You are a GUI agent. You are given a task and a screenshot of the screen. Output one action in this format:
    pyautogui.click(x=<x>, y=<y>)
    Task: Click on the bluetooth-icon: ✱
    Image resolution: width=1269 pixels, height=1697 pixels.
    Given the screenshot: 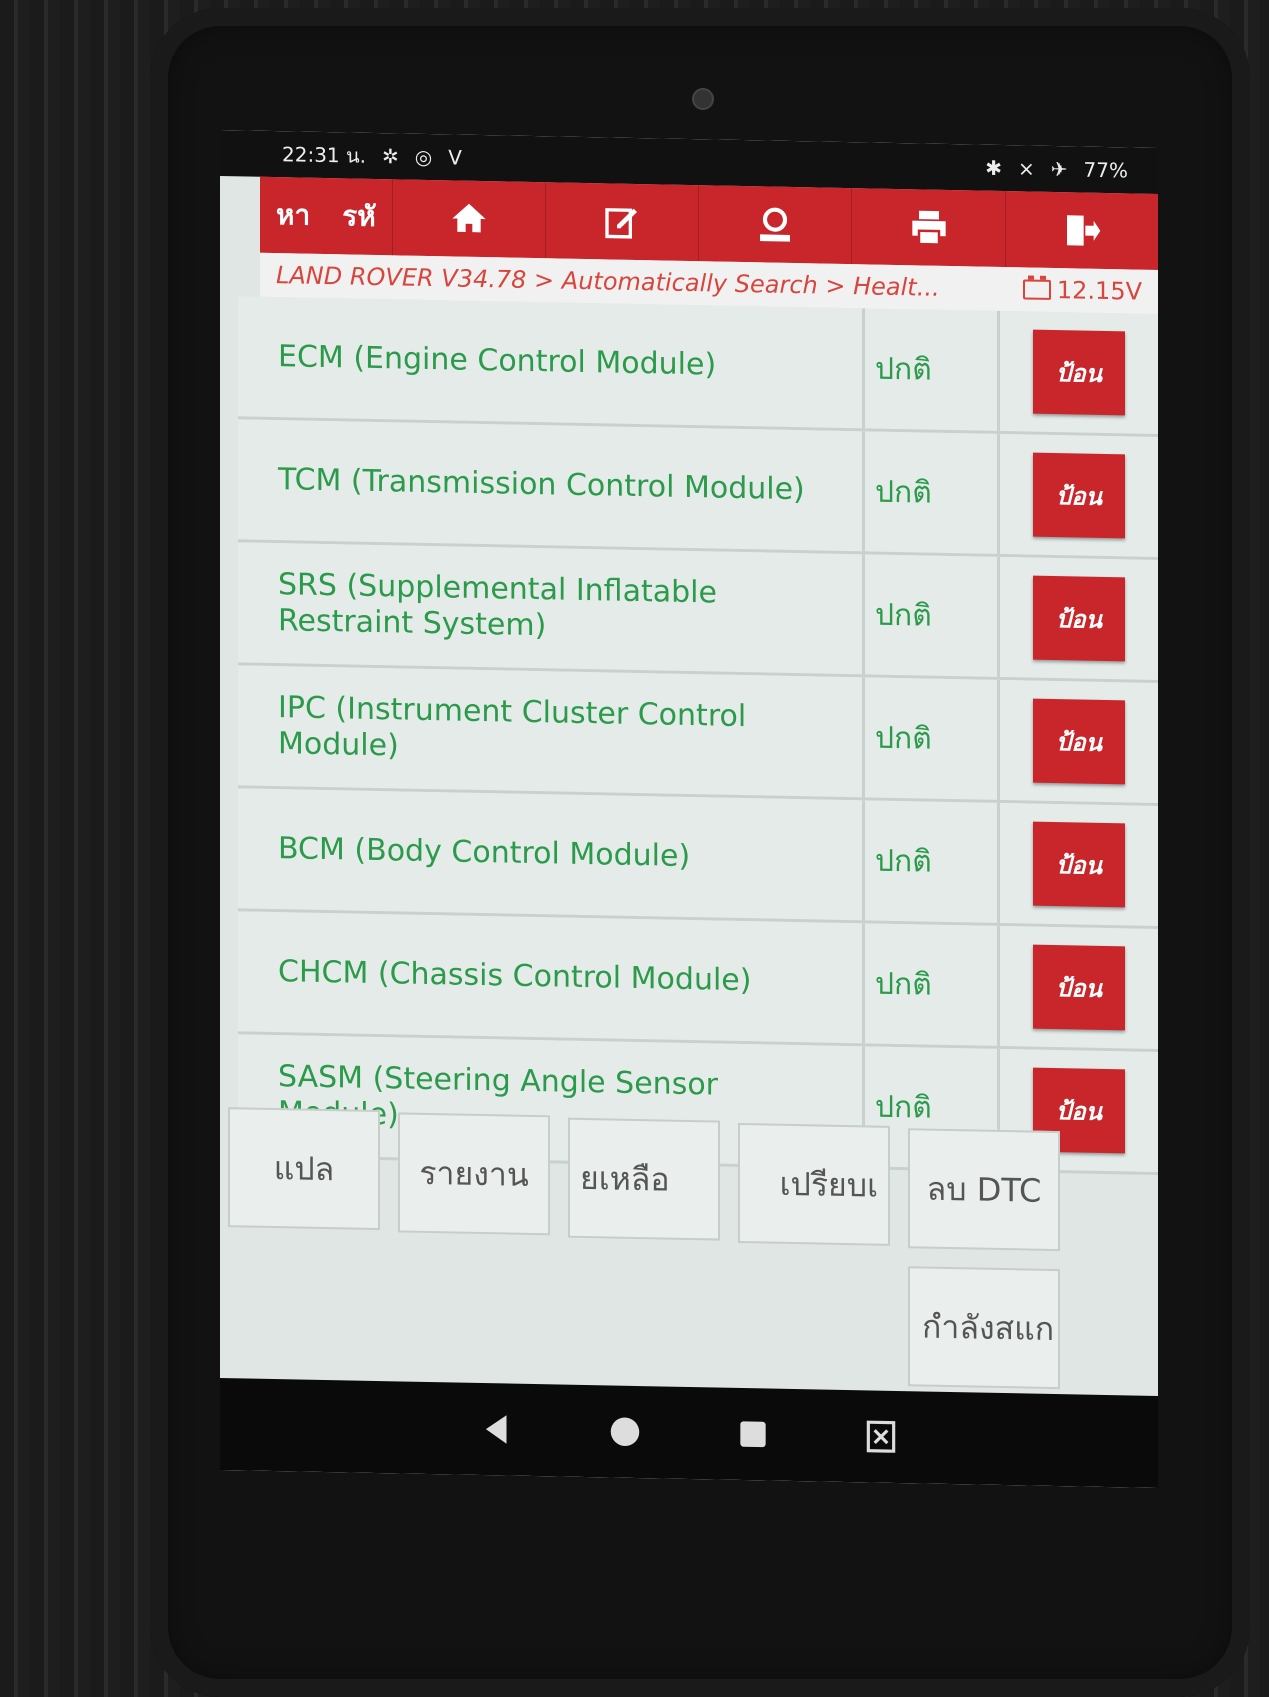 What is the action you would take?
    pyautogui.click(x=994, y=168)
    